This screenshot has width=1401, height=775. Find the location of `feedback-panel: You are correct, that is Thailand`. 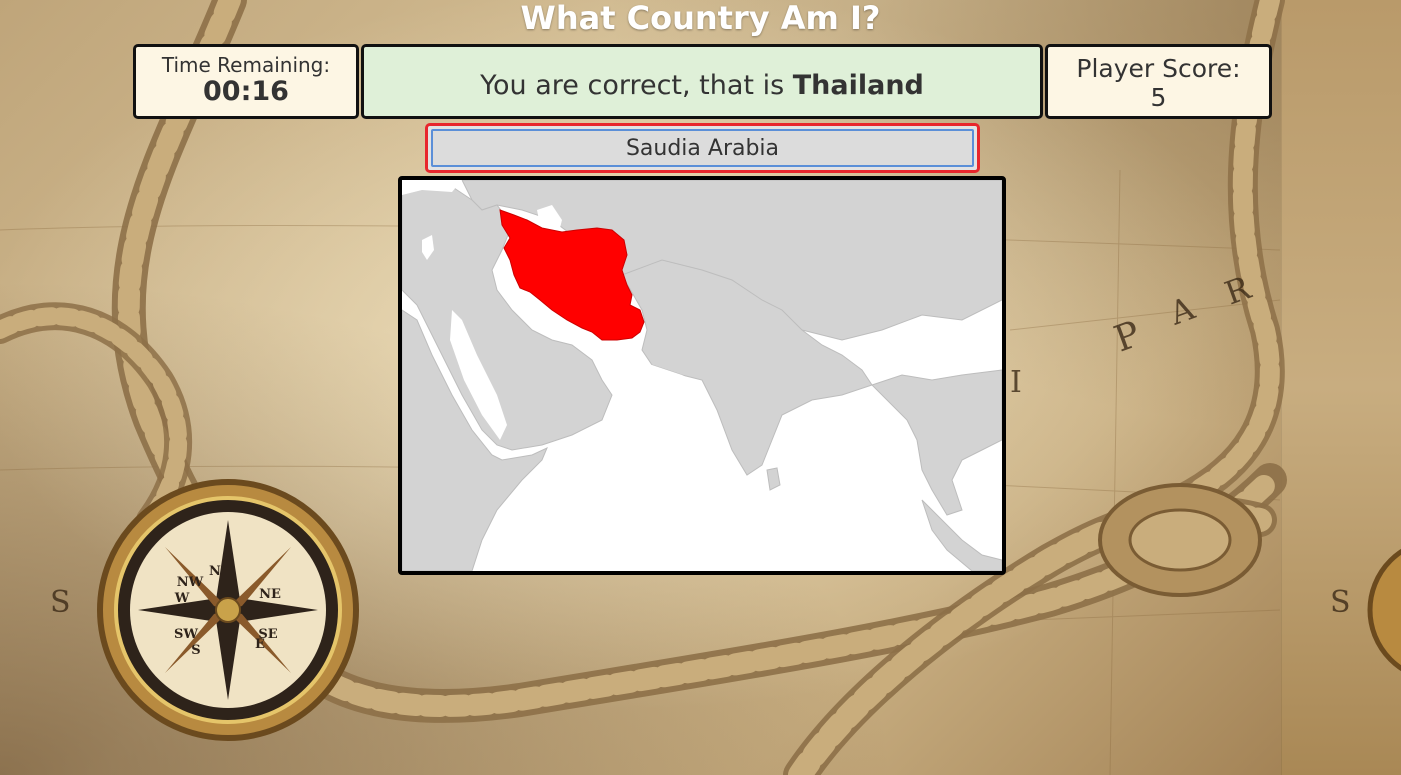

feedback-panel: You are correct, that is Thailand is located at coordinates (702, 81).